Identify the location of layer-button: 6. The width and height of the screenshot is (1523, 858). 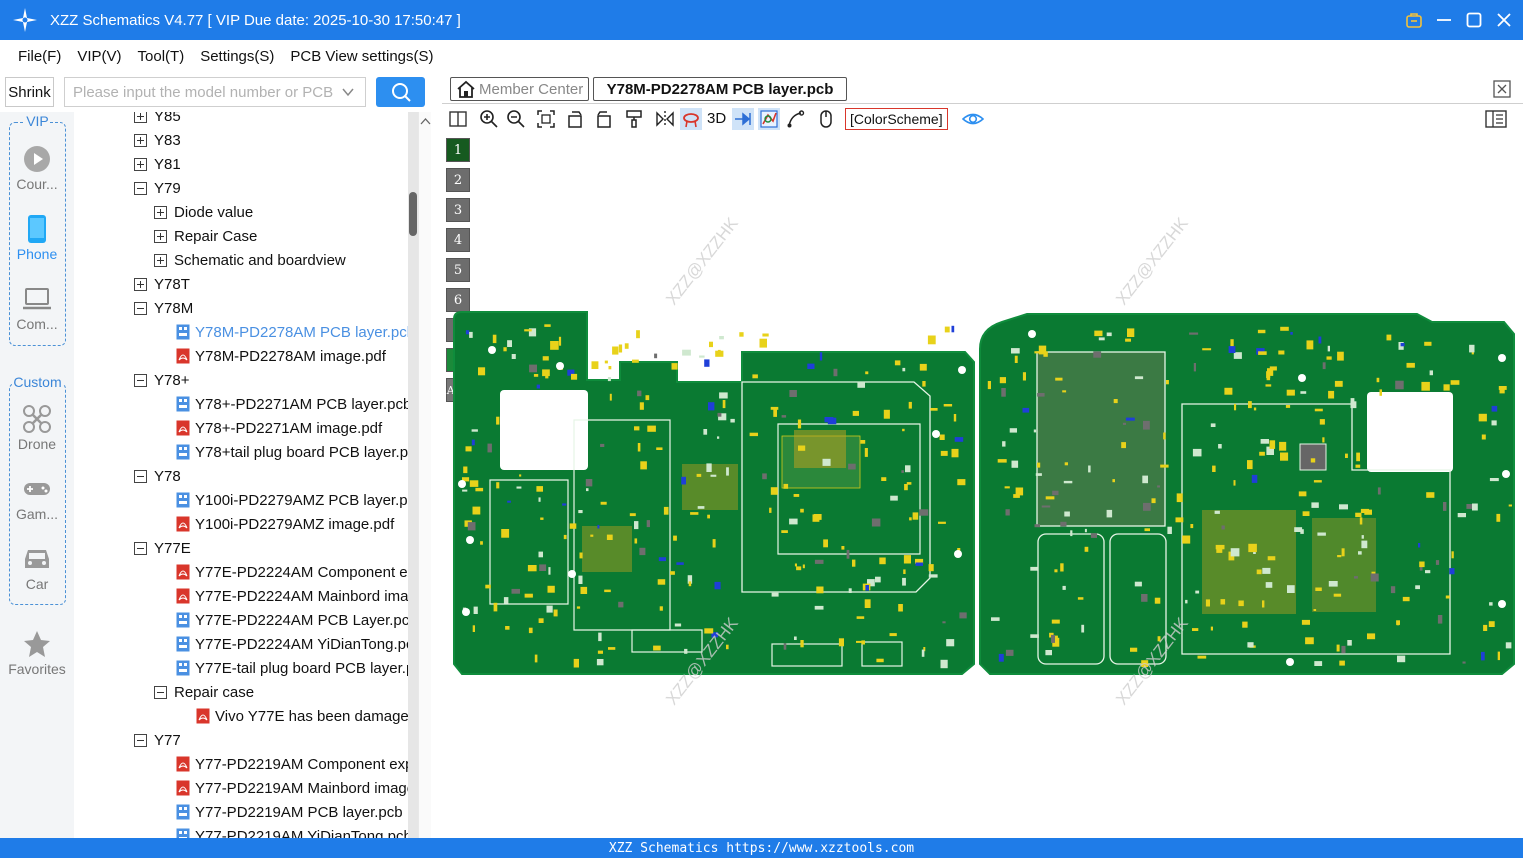
(458, 300).